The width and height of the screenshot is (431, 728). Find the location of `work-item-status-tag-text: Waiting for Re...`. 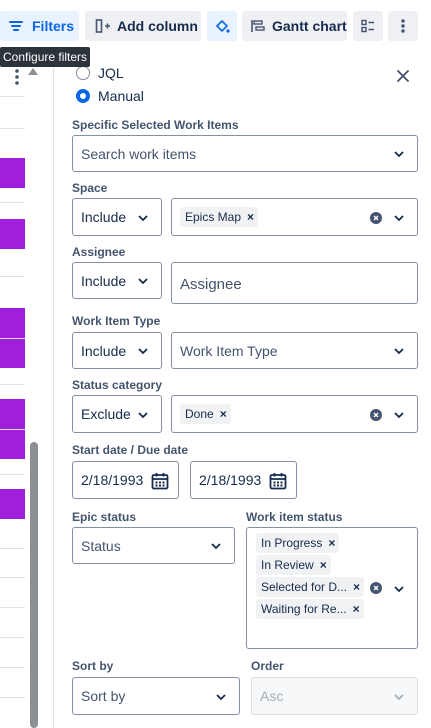

work-item-status-tag-text: Waiting for Re... is located at coordinates (304, 609).